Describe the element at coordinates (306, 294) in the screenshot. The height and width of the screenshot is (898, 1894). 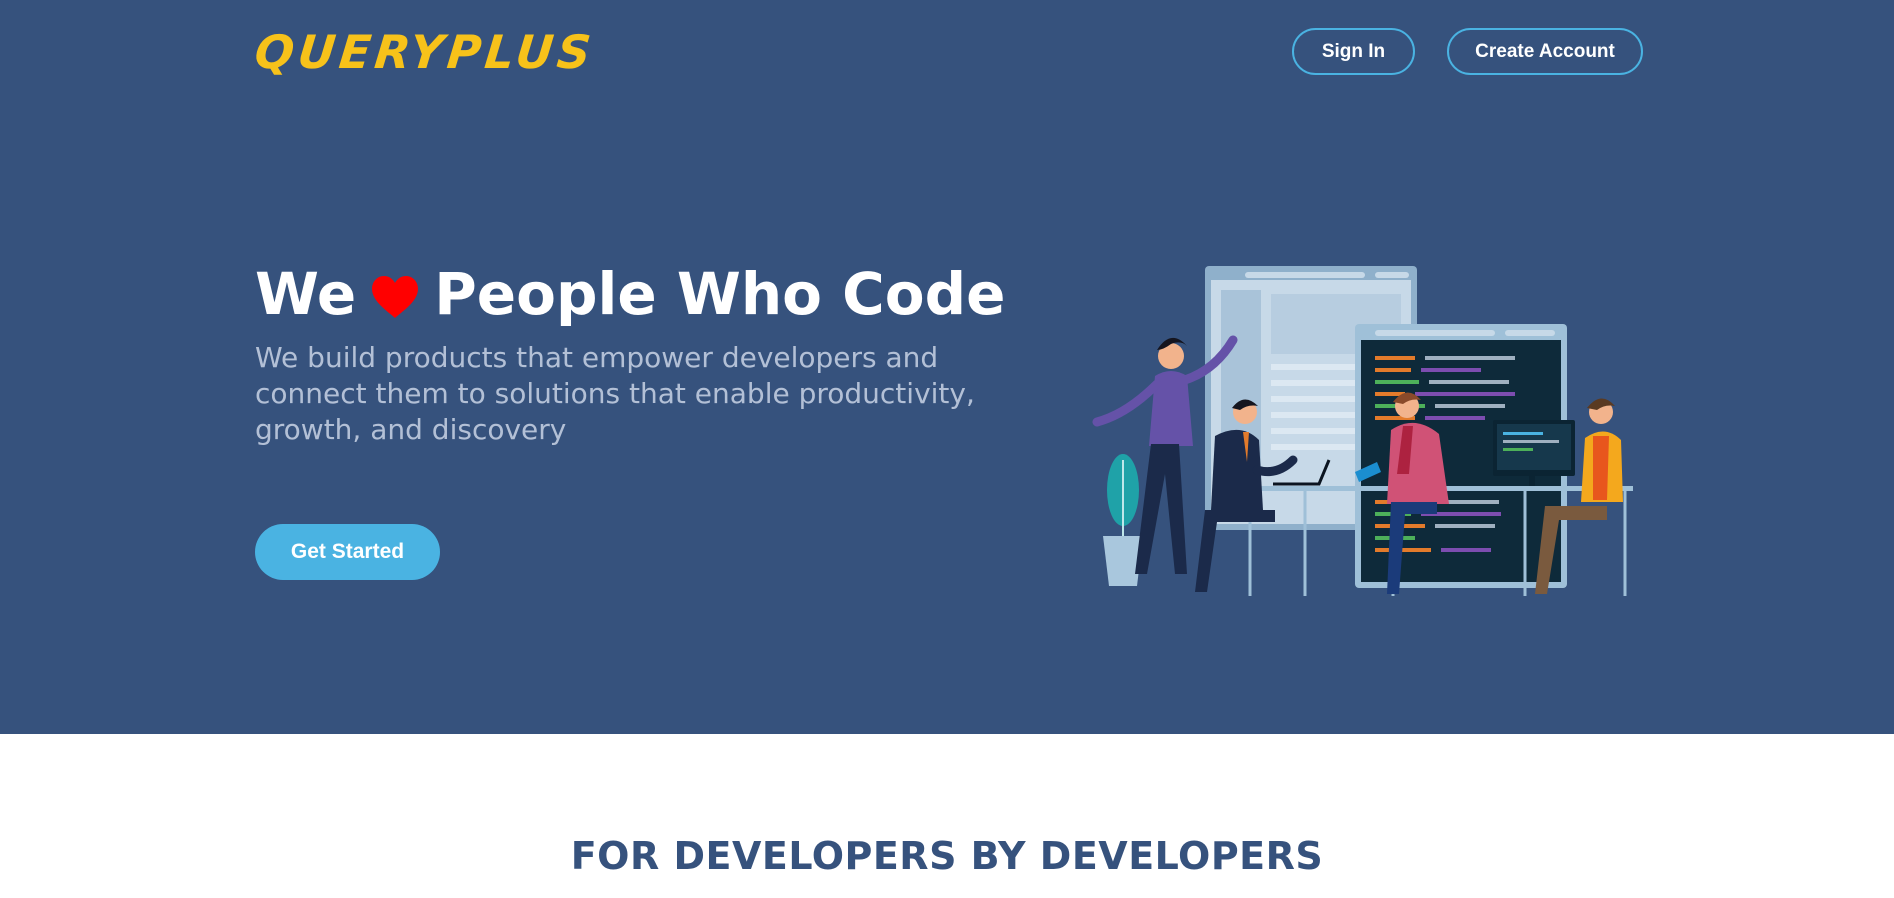
I see `headline-prefix: We` at that location.